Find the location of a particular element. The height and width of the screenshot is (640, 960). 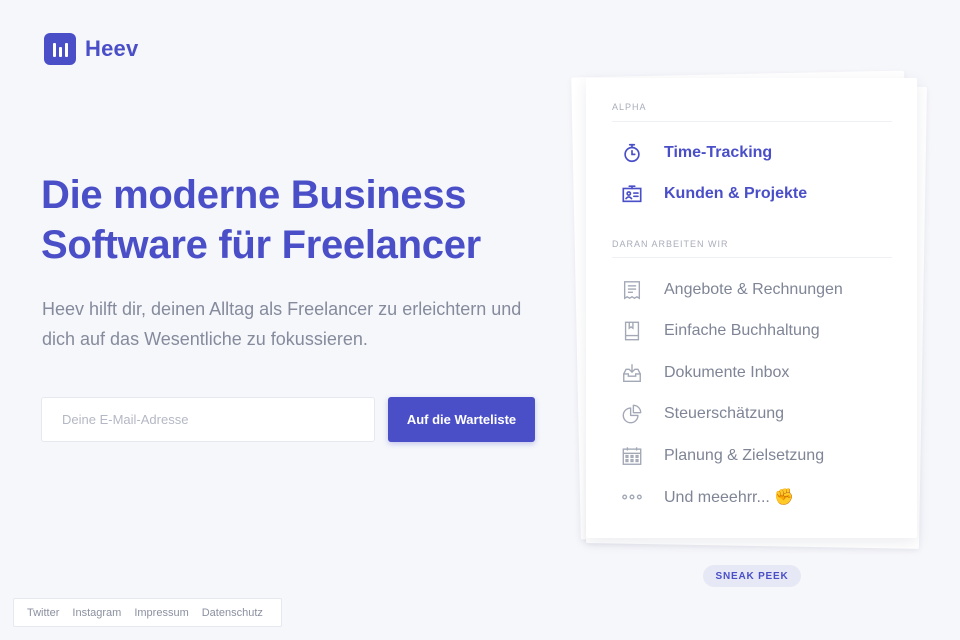

book-icon is located at coordinates (632, 331).